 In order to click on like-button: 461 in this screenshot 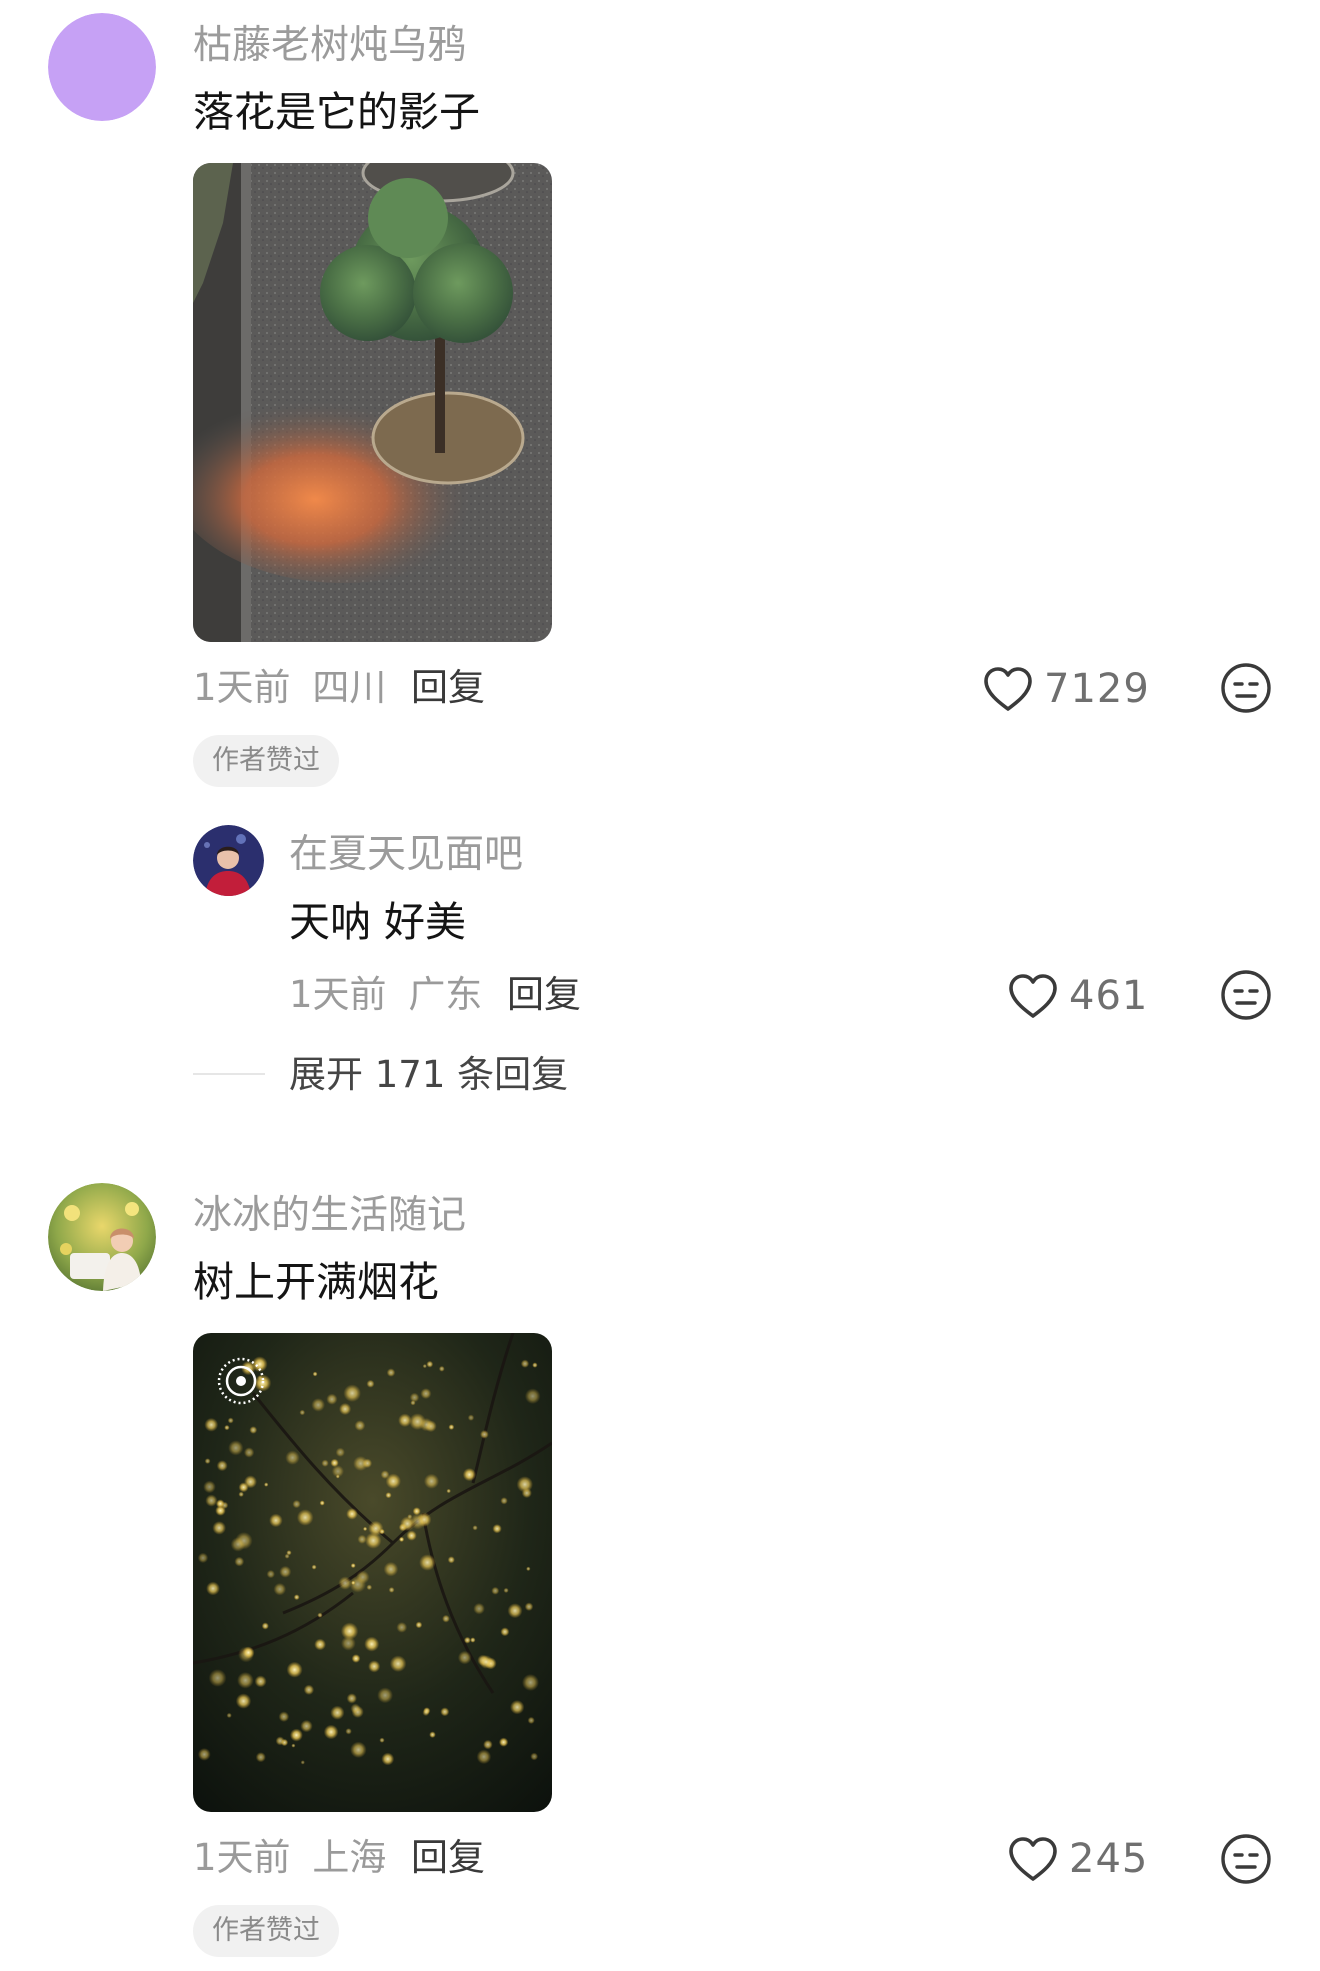, I will do `click(1077, 996)`.